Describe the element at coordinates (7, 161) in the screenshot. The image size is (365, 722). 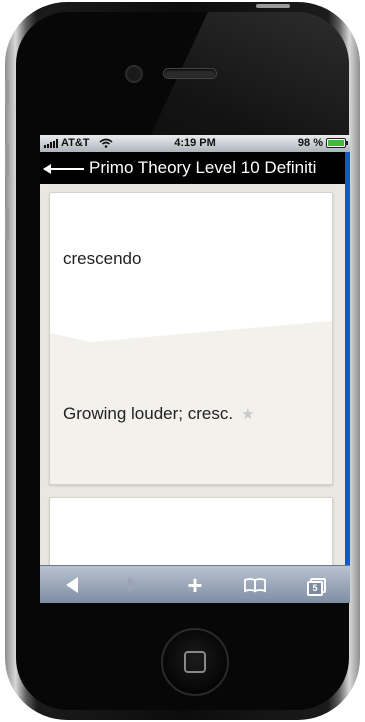
I see `volume-up-button` at that location.